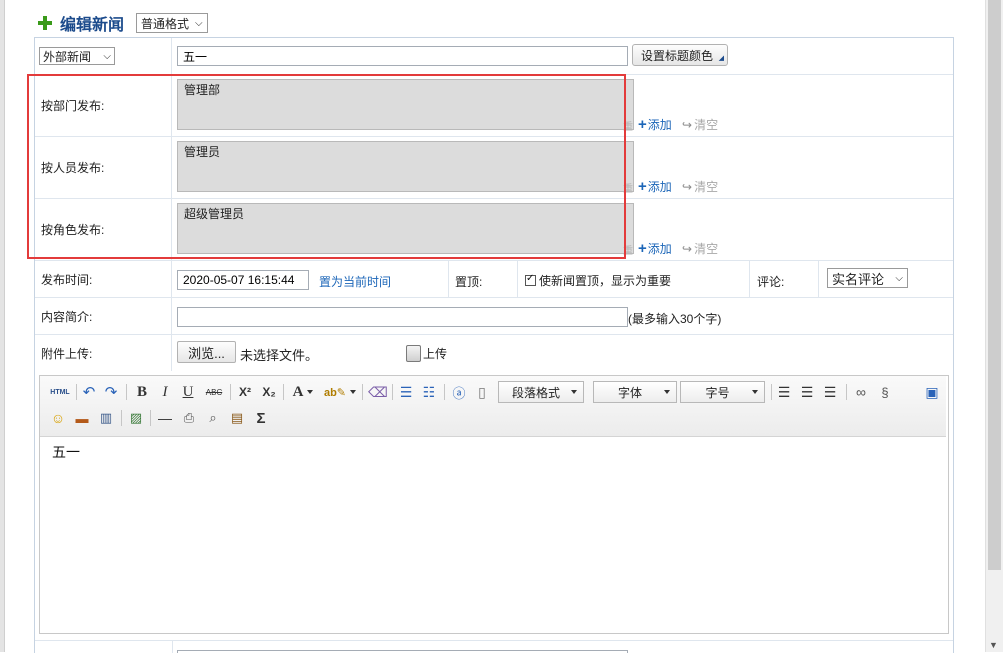 The image size is (1003, 653). I want to click on pin-checkbox-group: 使新闻置顶，显示为重要, so click(598, 280).